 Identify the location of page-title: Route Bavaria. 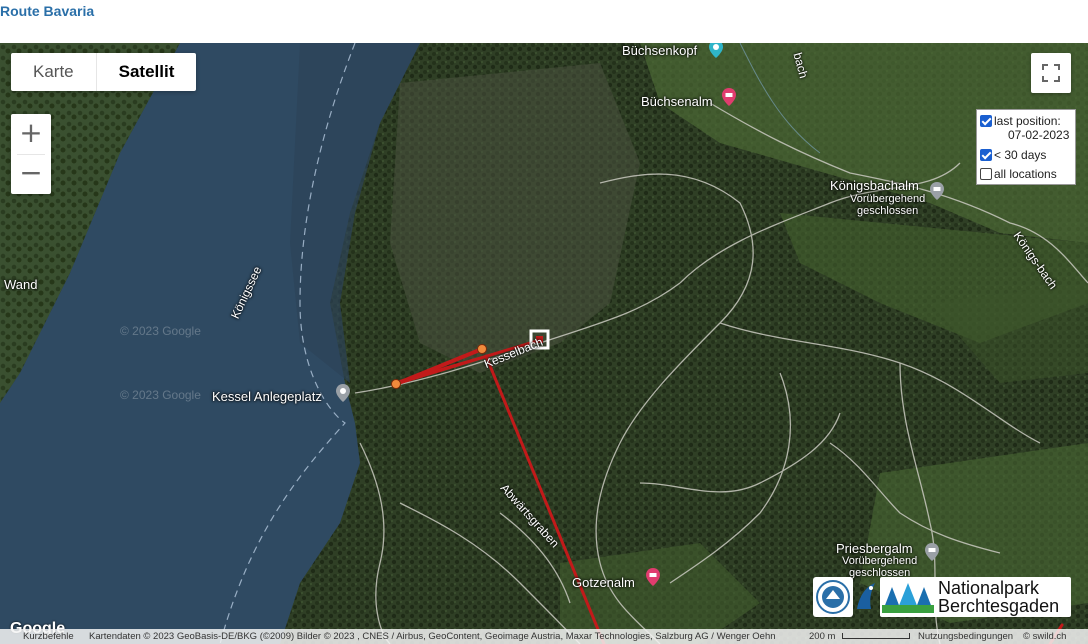
(47, 11).